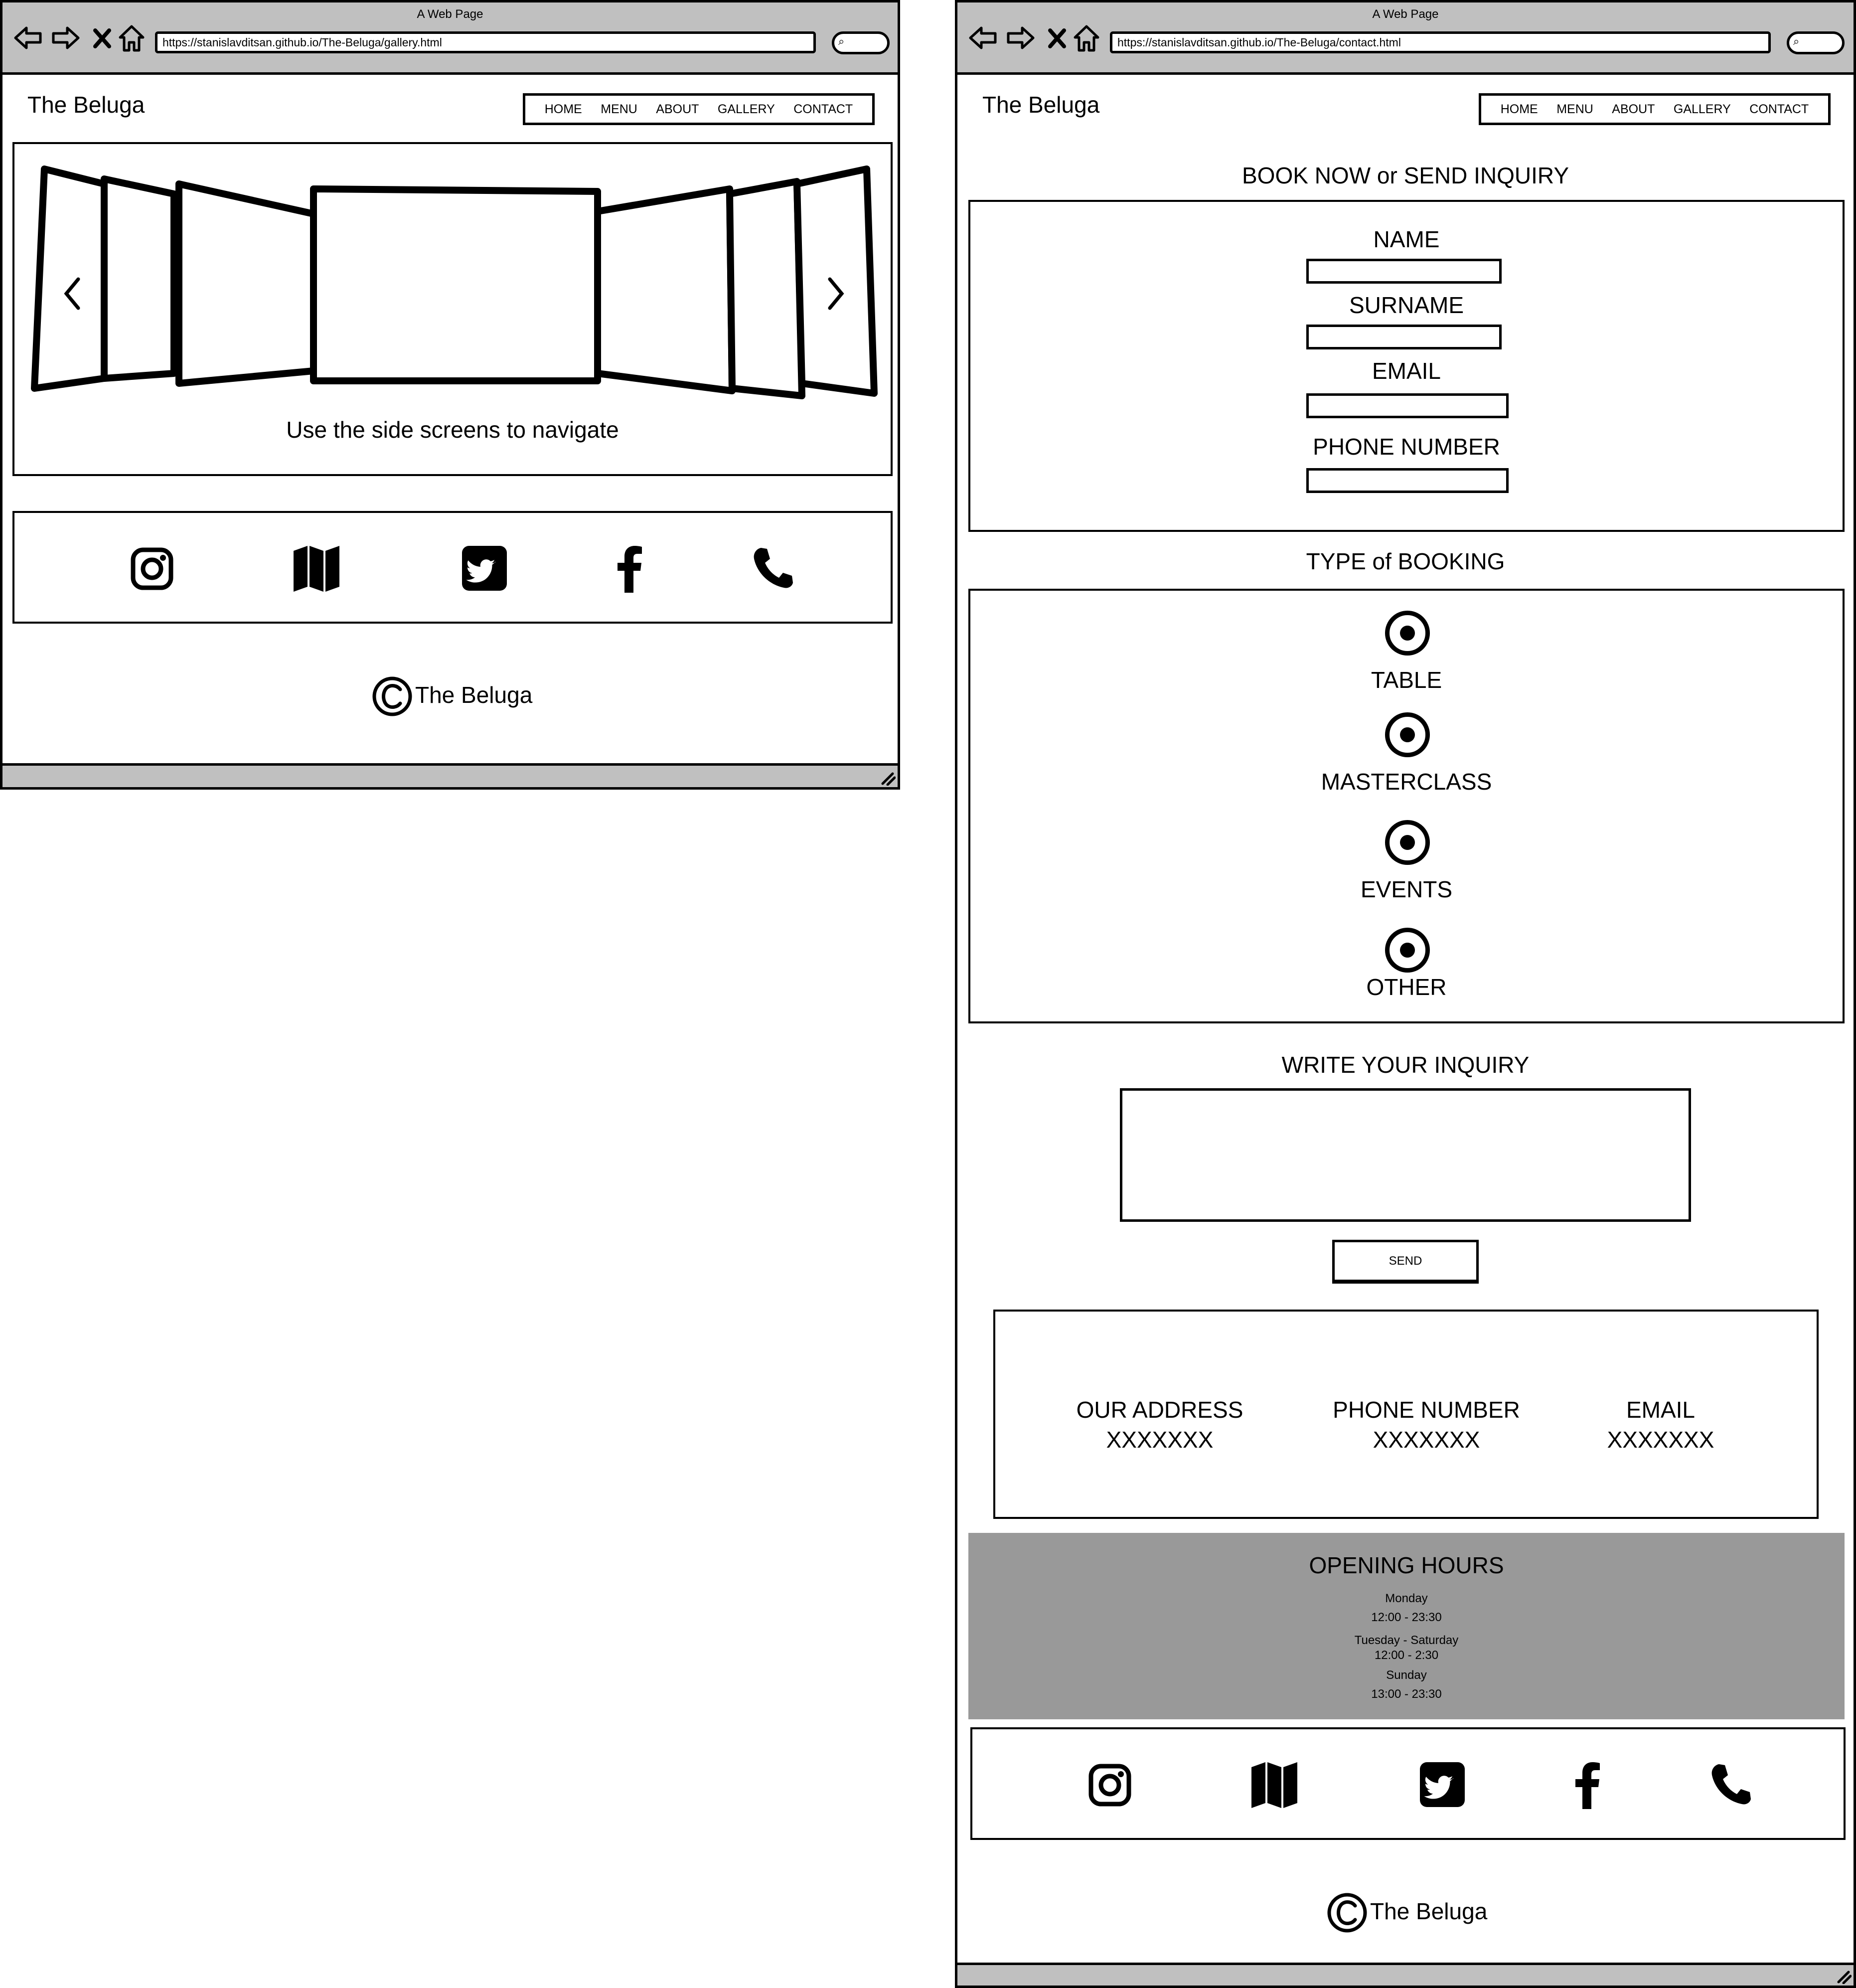 This screenshot has height=1988, width=1856. I want to click on name-label: NAME, so click(1406, 239).